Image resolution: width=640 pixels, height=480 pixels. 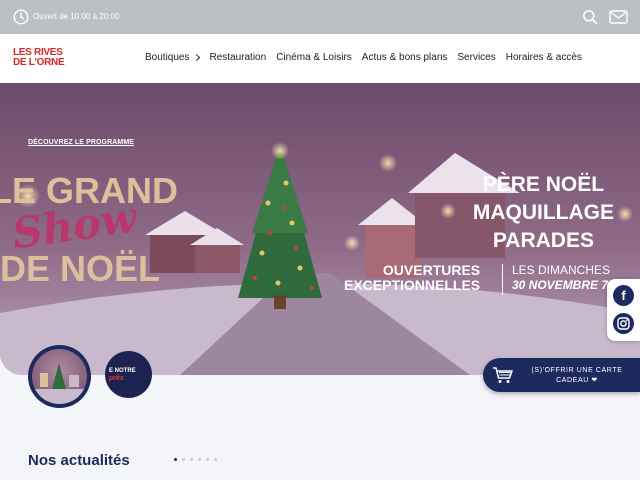 I want to click on nav-item-actus-bons-plans: Actus & bons plans, so click(x=405, y=57).